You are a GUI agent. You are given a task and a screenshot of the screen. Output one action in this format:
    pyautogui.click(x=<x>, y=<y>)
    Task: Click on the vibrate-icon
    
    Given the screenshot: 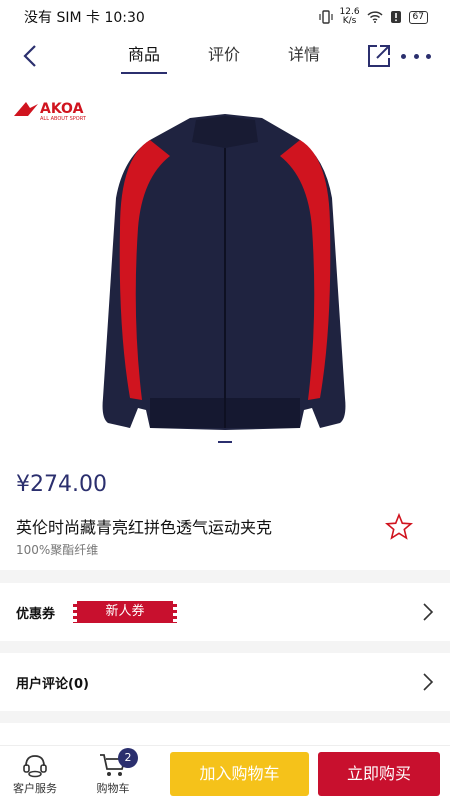 What is the action you would take?
    pyautogui.click(x=325, y=17)
    